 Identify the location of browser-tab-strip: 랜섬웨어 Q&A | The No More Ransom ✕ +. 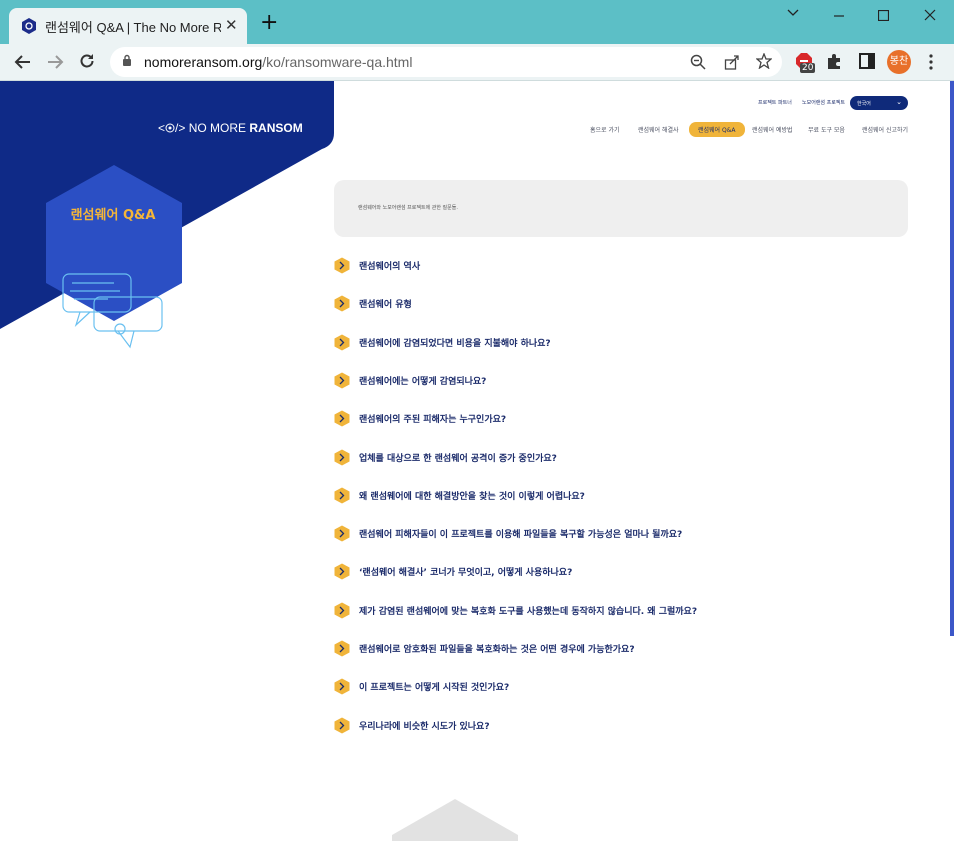
(477, 22).